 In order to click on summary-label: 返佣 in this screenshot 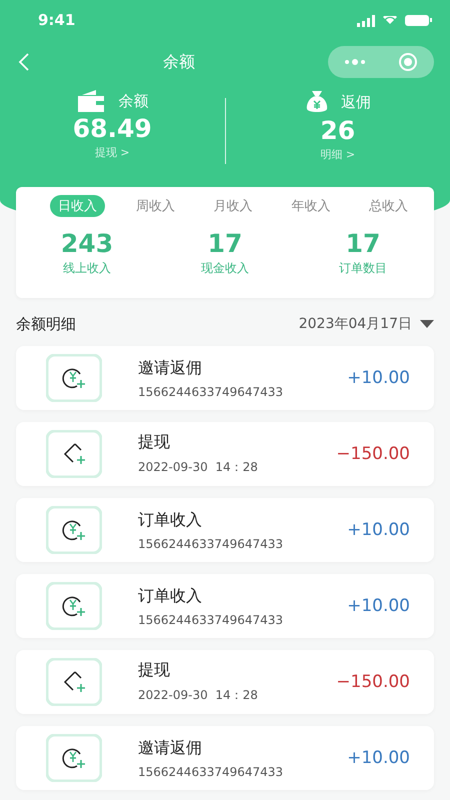, I will do `click(355, 102)`.